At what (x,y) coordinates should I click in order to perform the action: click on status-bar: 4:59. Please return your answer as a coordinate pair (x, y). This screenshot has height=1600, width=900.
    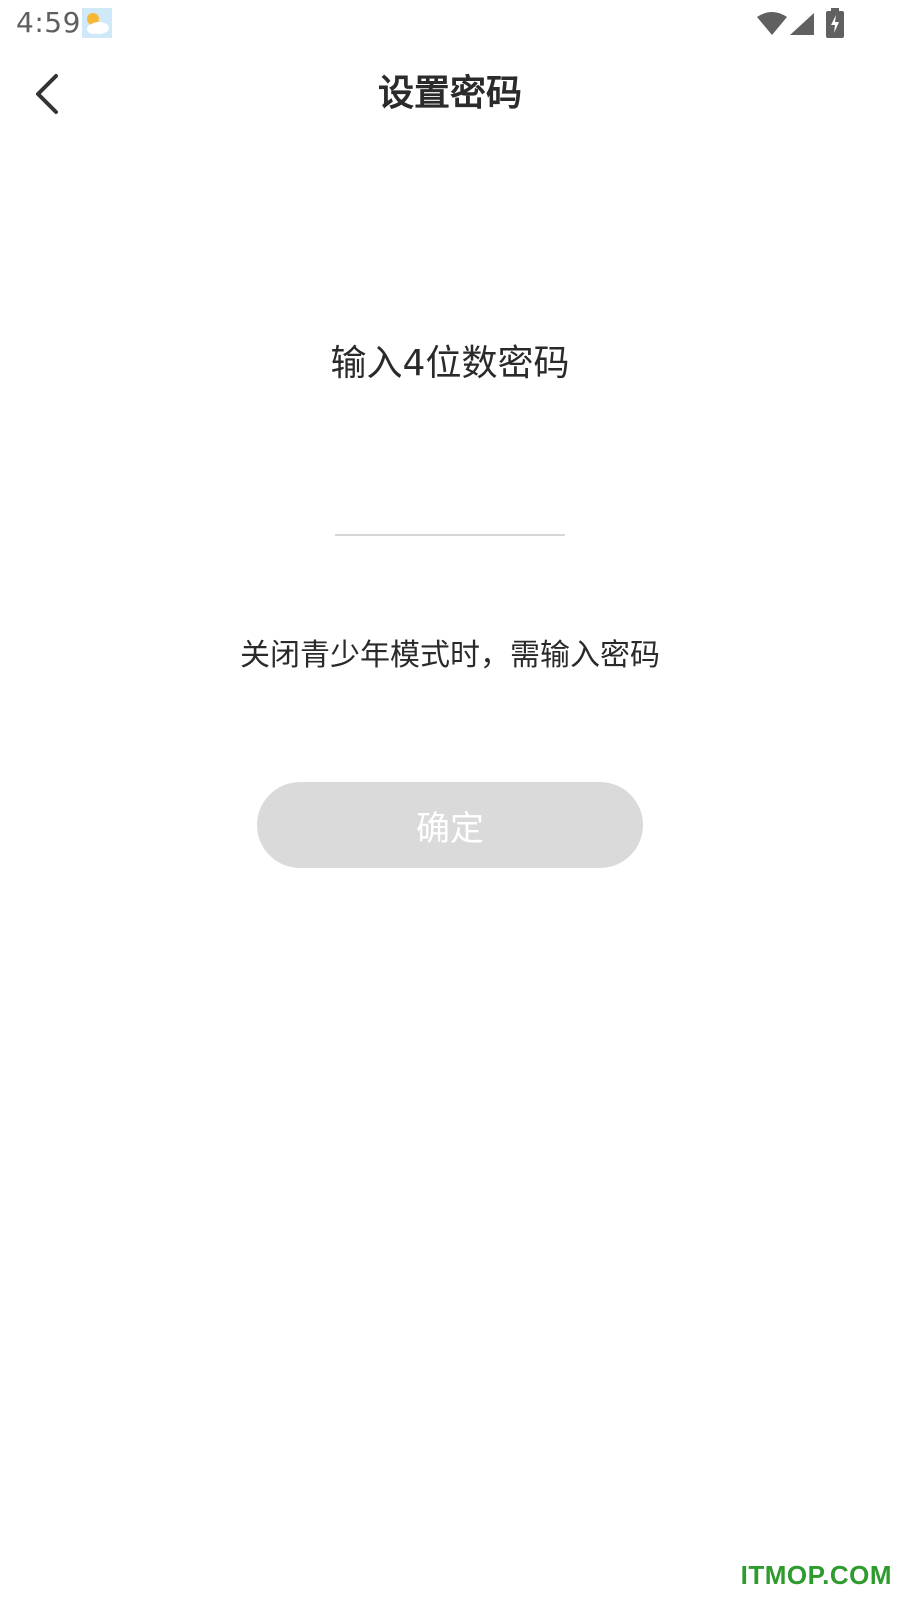
    Looking at the image, I should click on (450, 24).